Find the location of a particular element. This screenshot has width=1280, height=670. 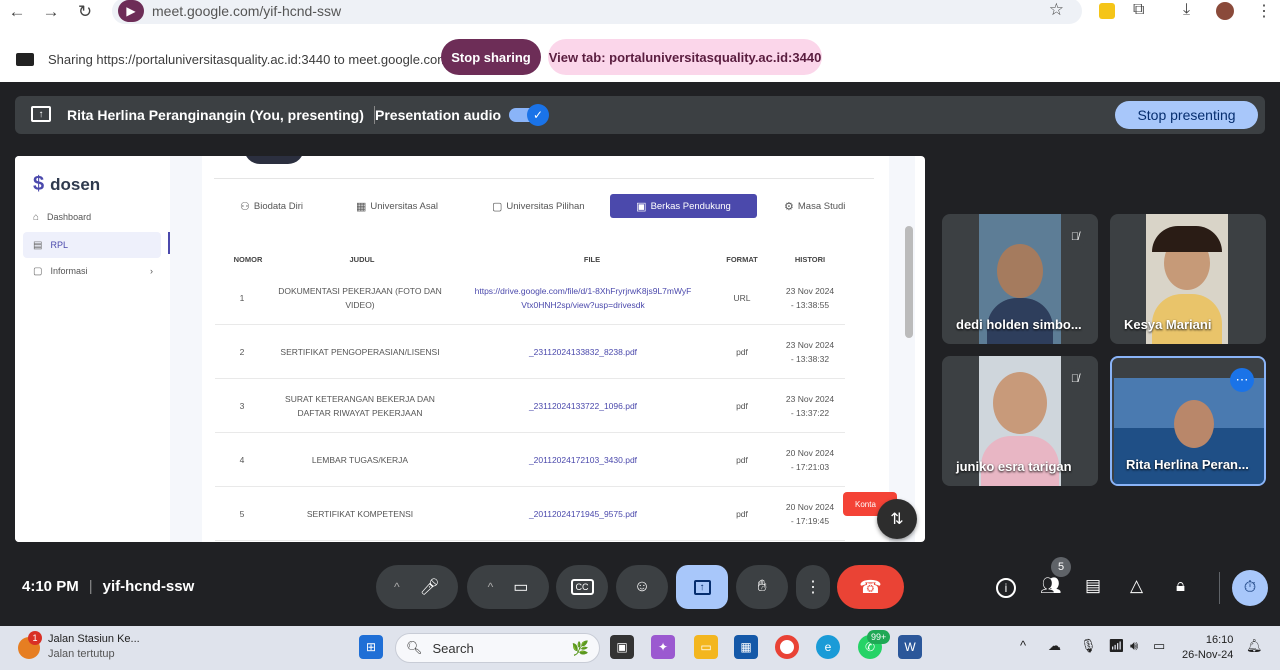

present-button: ↑ is located at coordinates (702, 587).